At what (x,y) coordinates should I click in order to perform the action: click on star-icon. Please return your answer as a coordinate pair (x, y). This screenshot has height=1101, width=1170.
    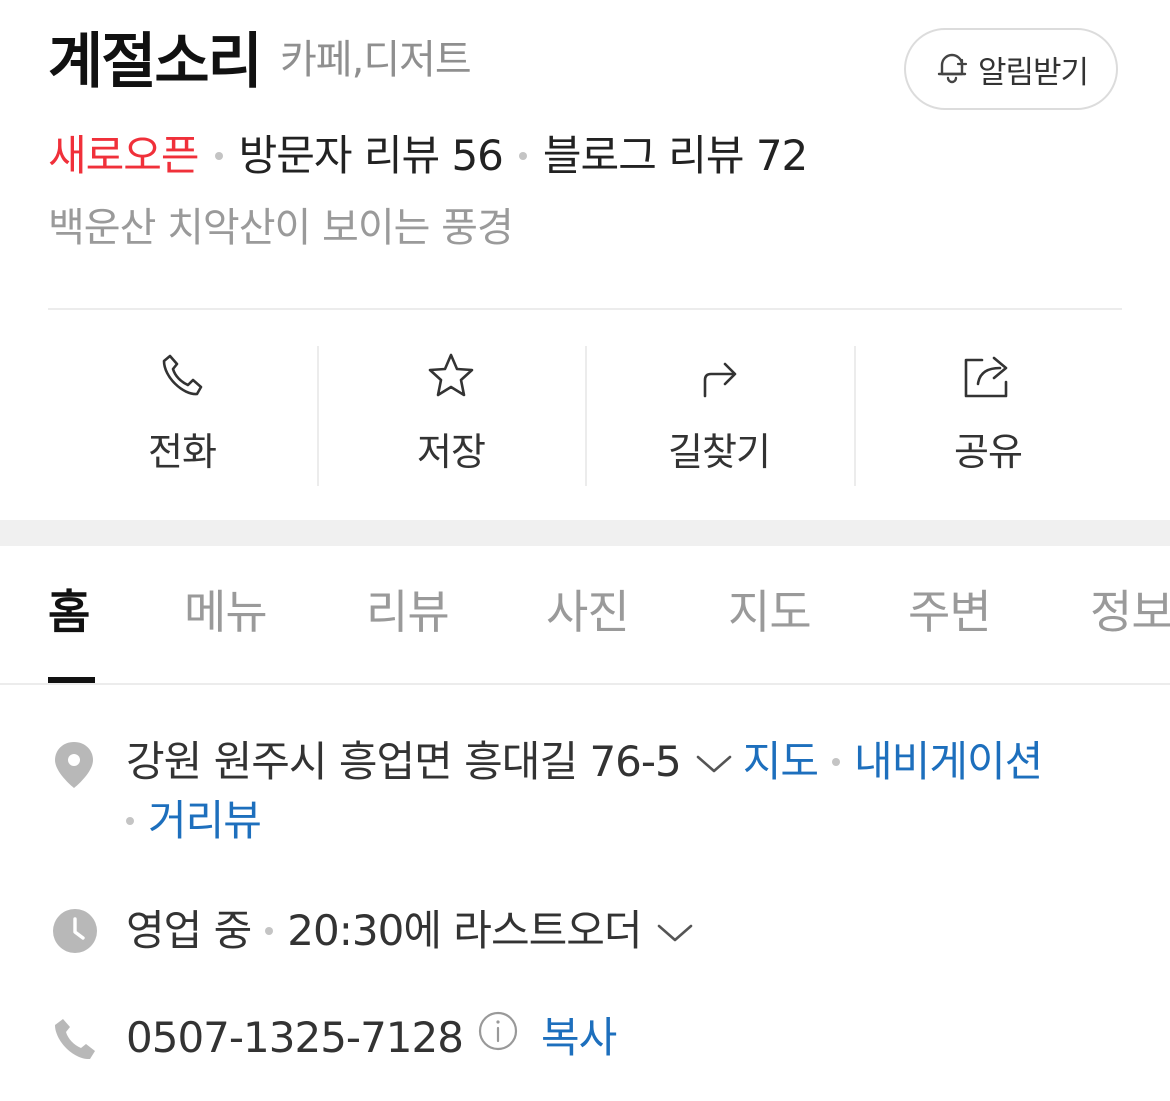
    Looking at the image, I should click on (451, 376).